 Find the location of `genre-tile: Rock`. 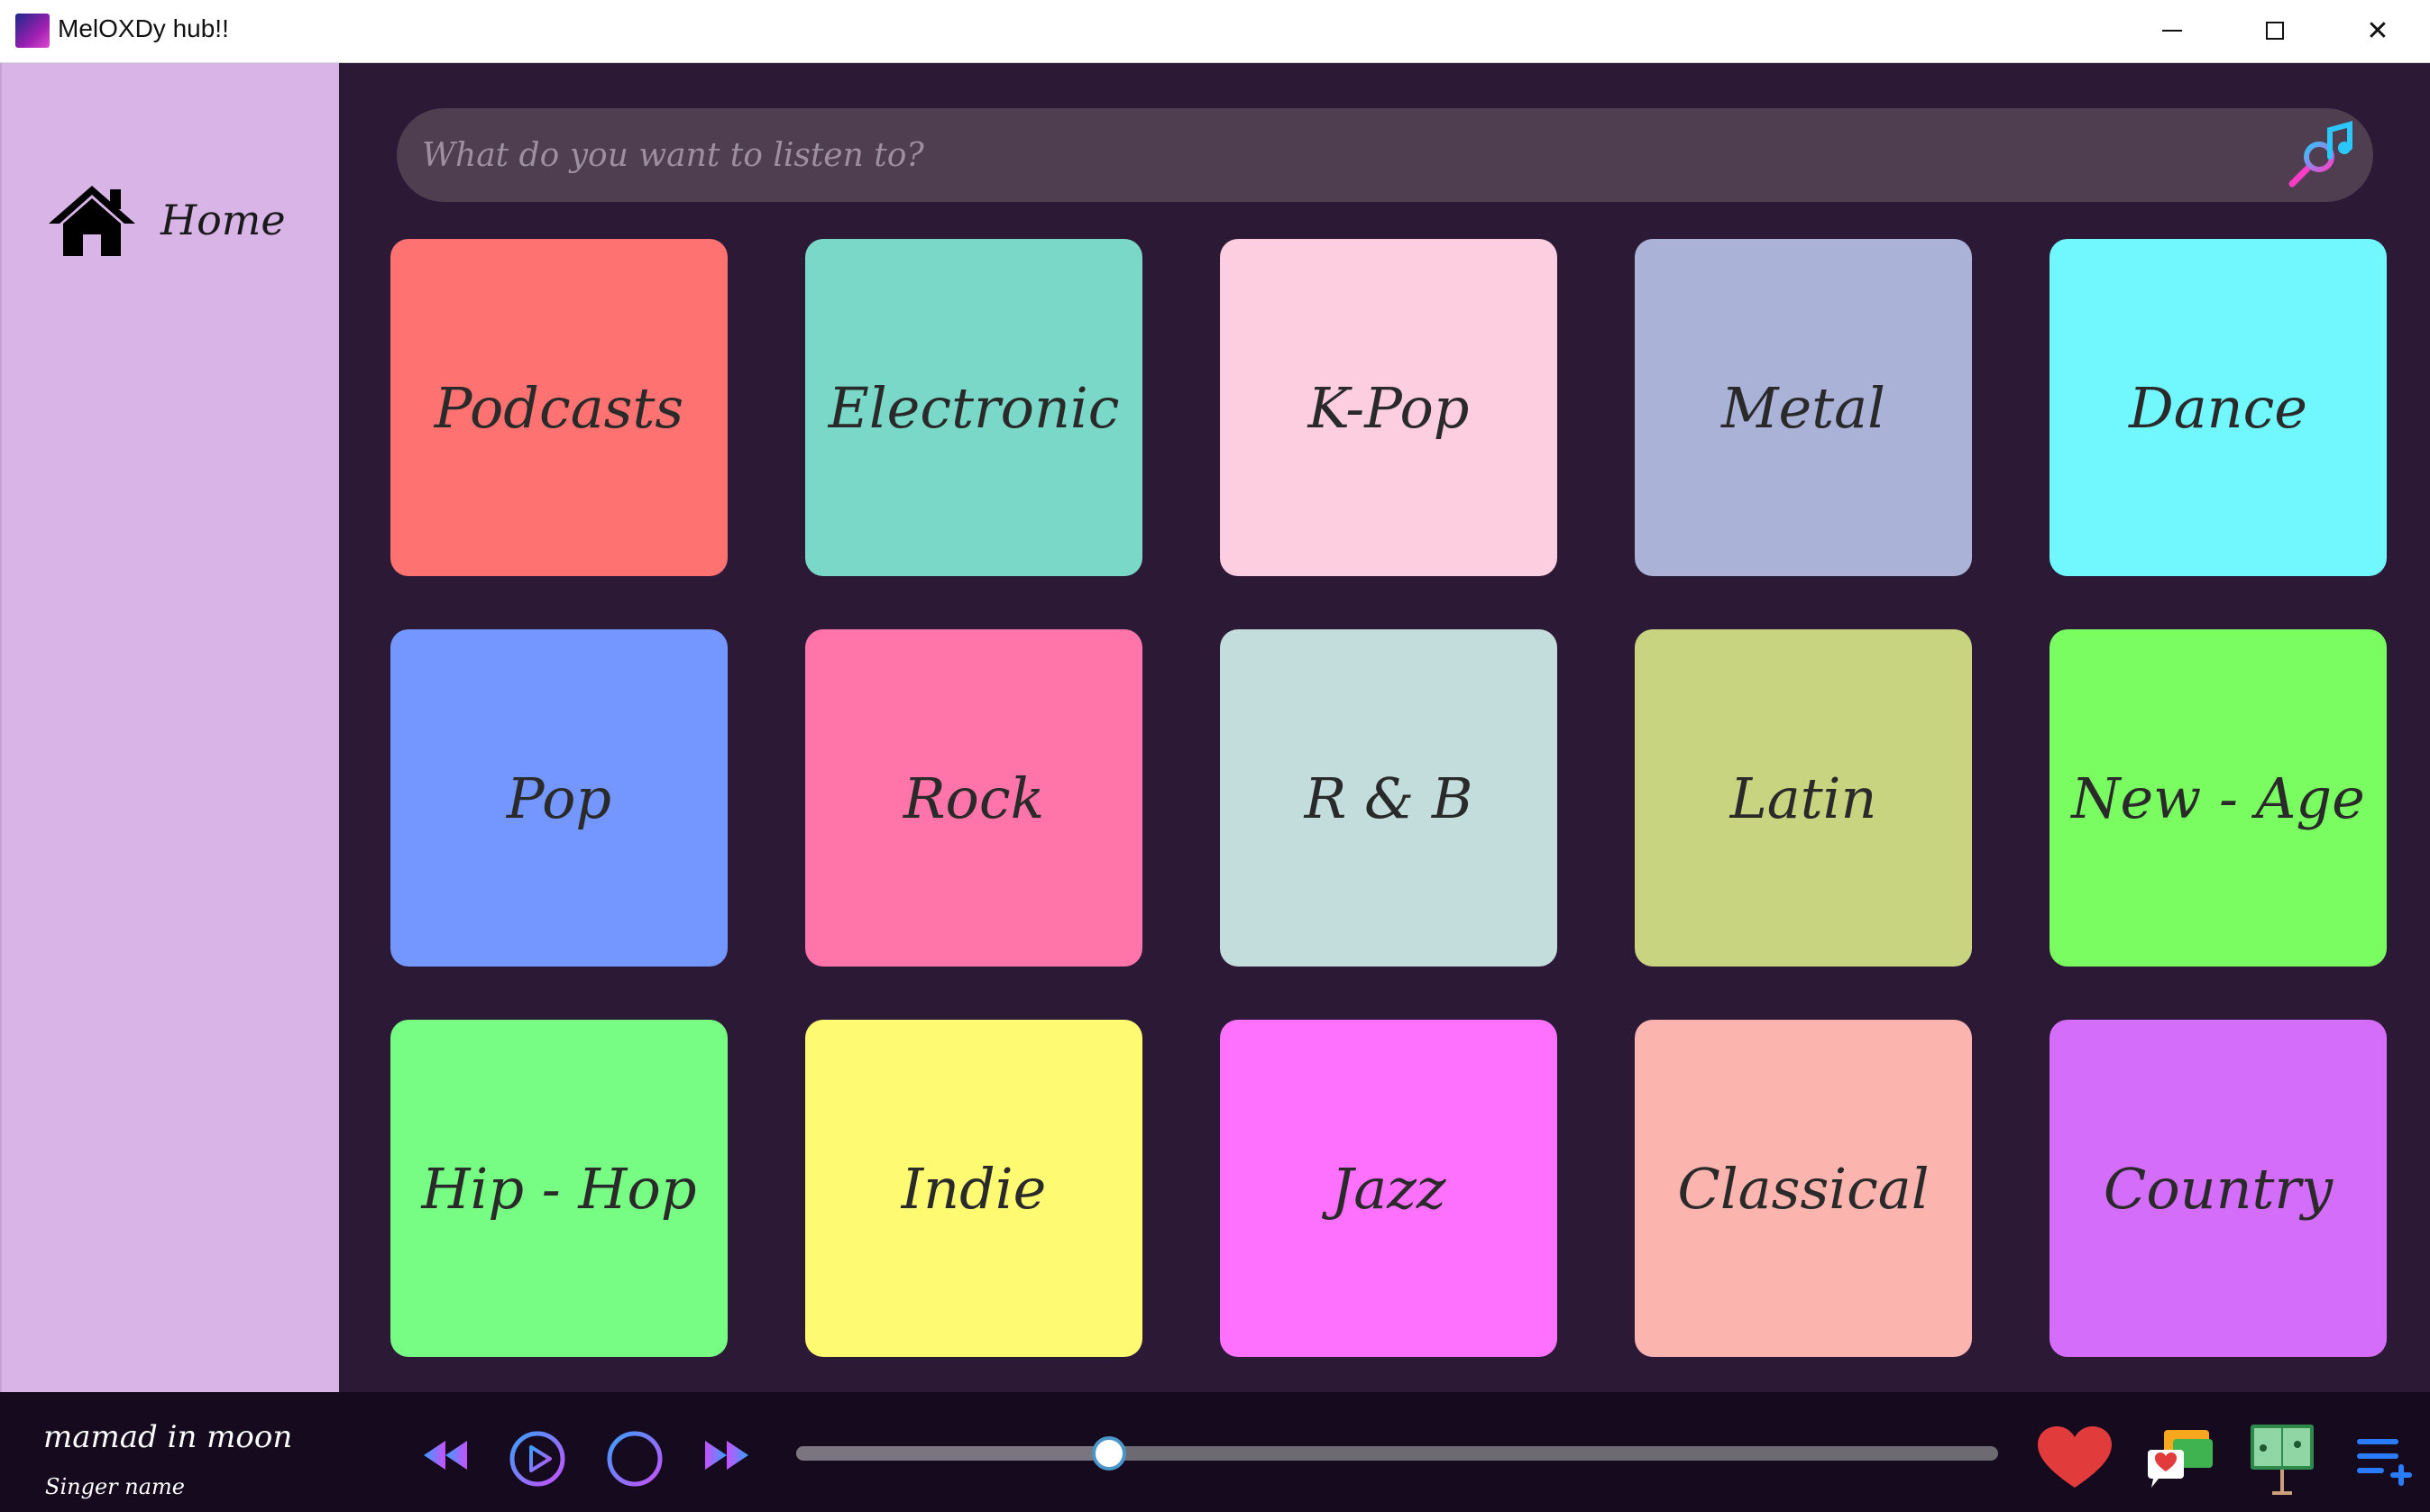

genre-tile: Rock is located at coordinates (973, 798).